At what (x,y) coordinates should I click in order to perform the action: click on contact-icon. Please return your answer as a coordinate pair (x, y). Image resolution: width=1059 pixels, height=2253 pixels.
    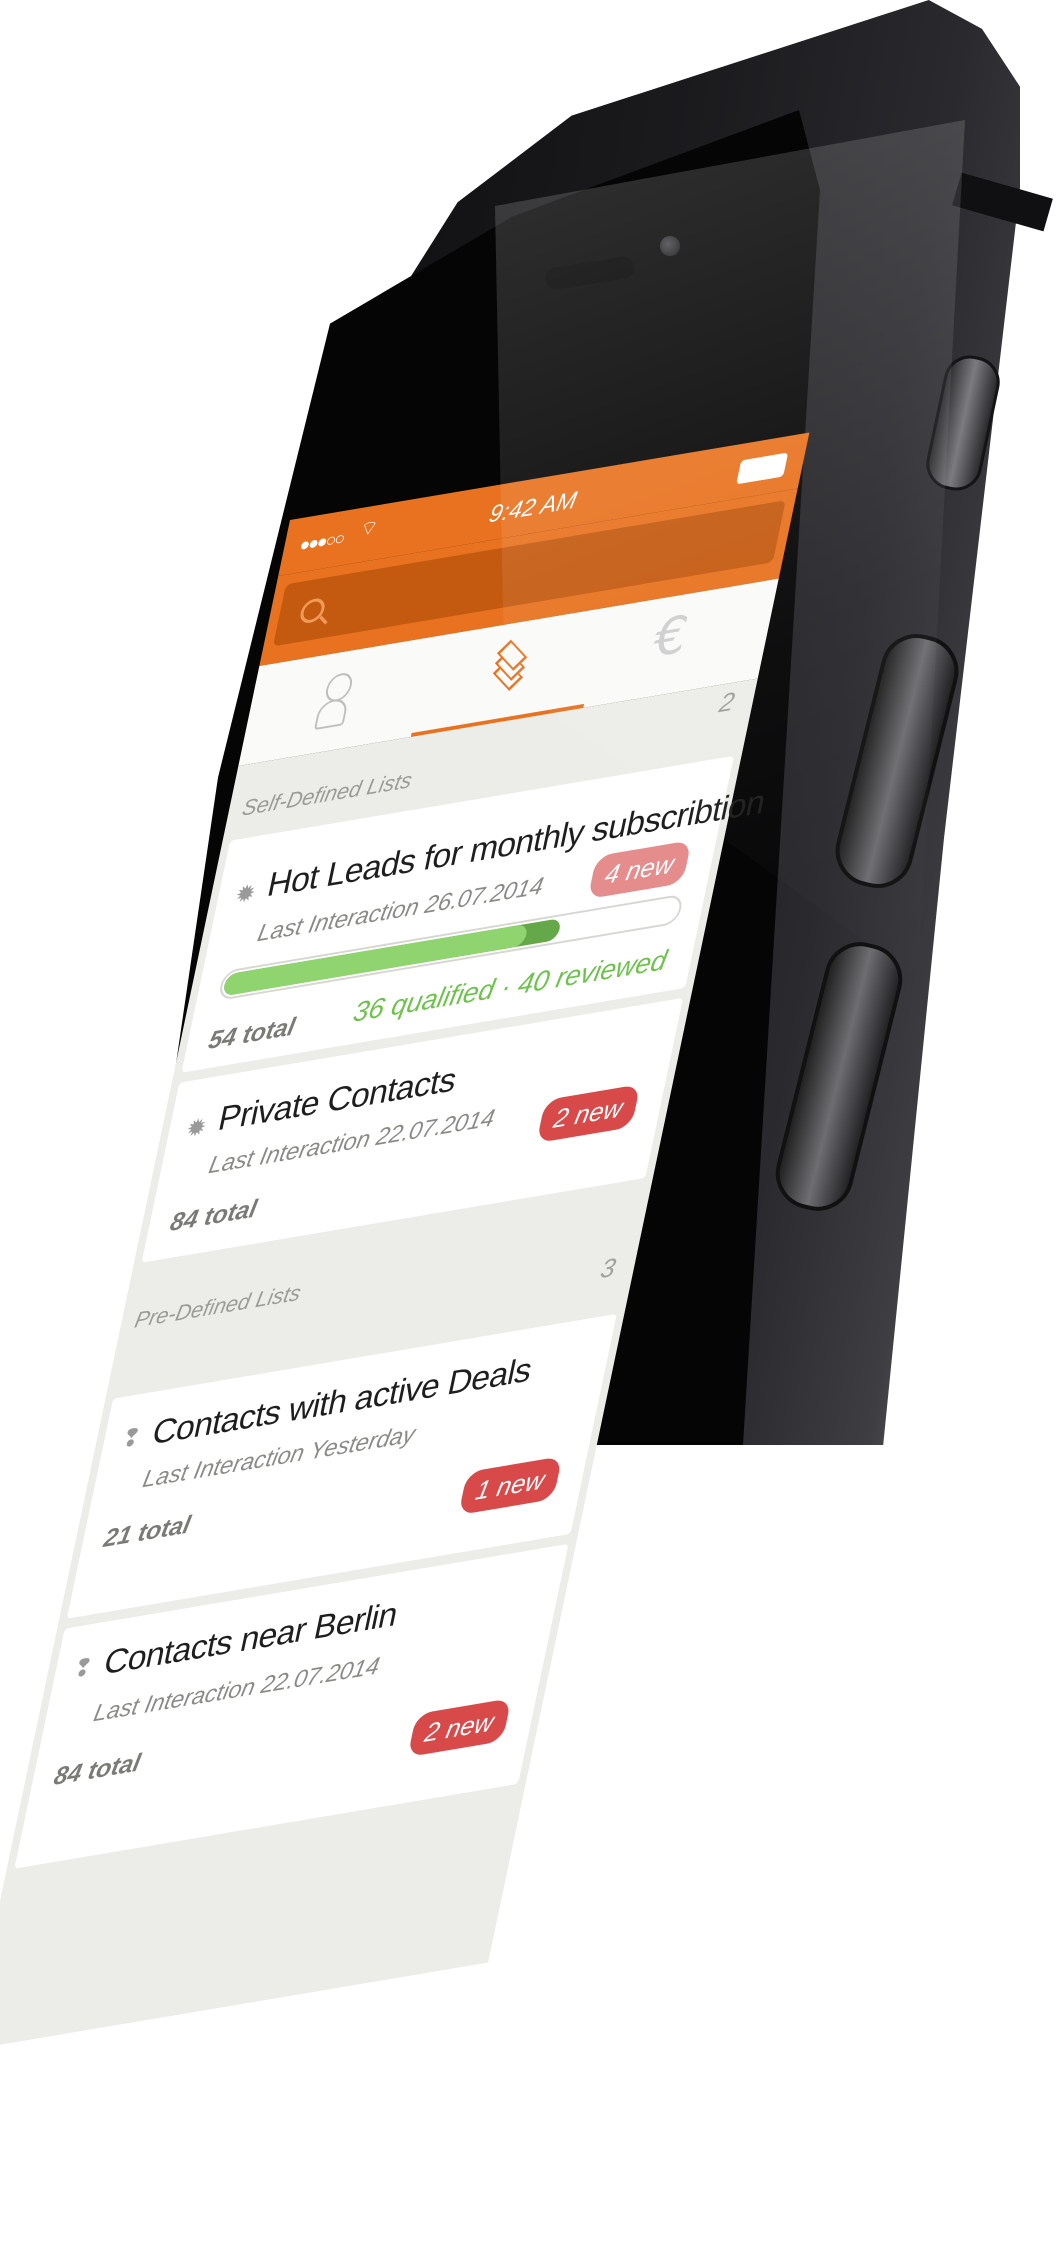
    Looking at the image, I should click on (334, 701).